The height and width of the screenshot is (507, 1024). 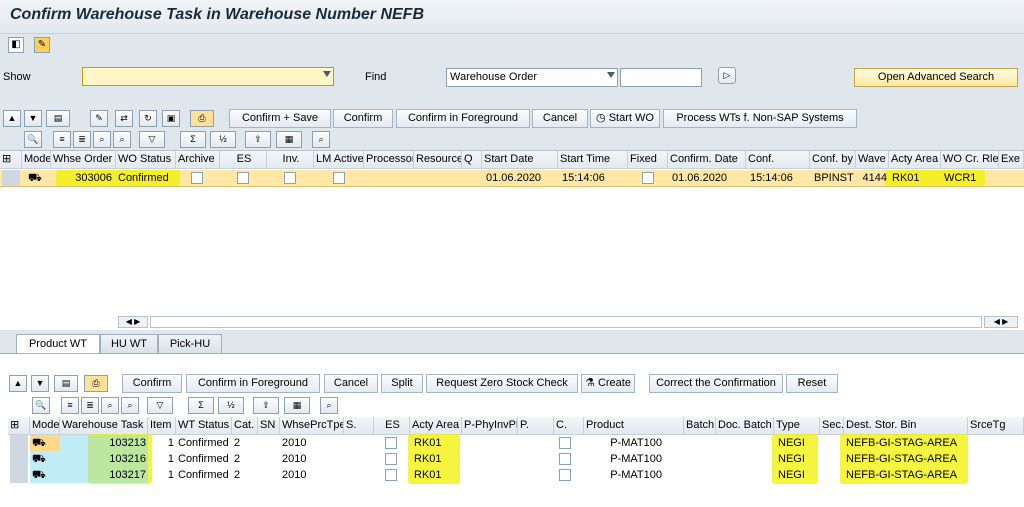 I want to click on process-wts-button: Process WTs f. Non-SAP Systems, so click(x=760, y=118).